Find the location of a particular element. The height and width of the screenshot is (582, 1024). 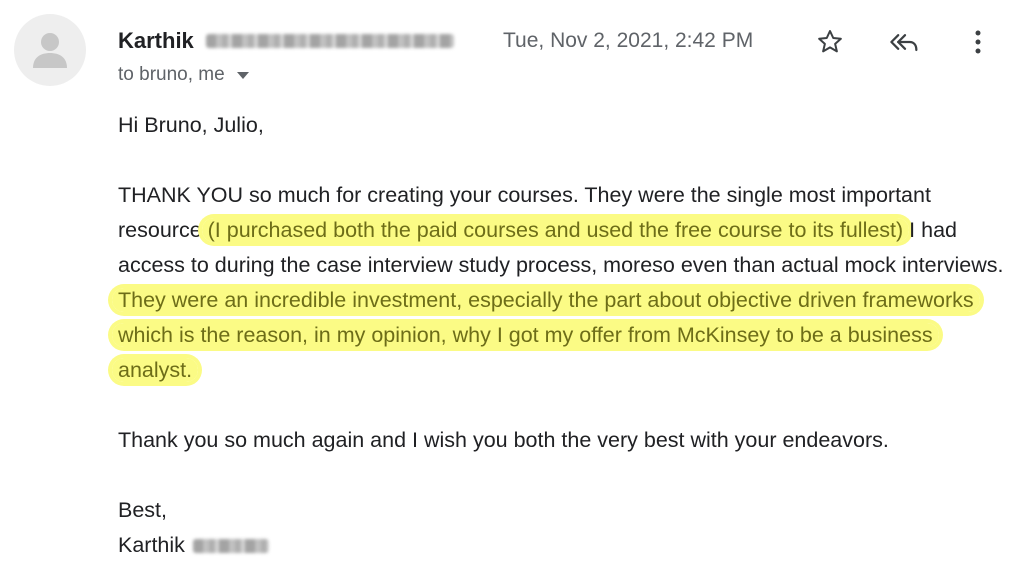

more-options-button is located at coordinates (978, 42).